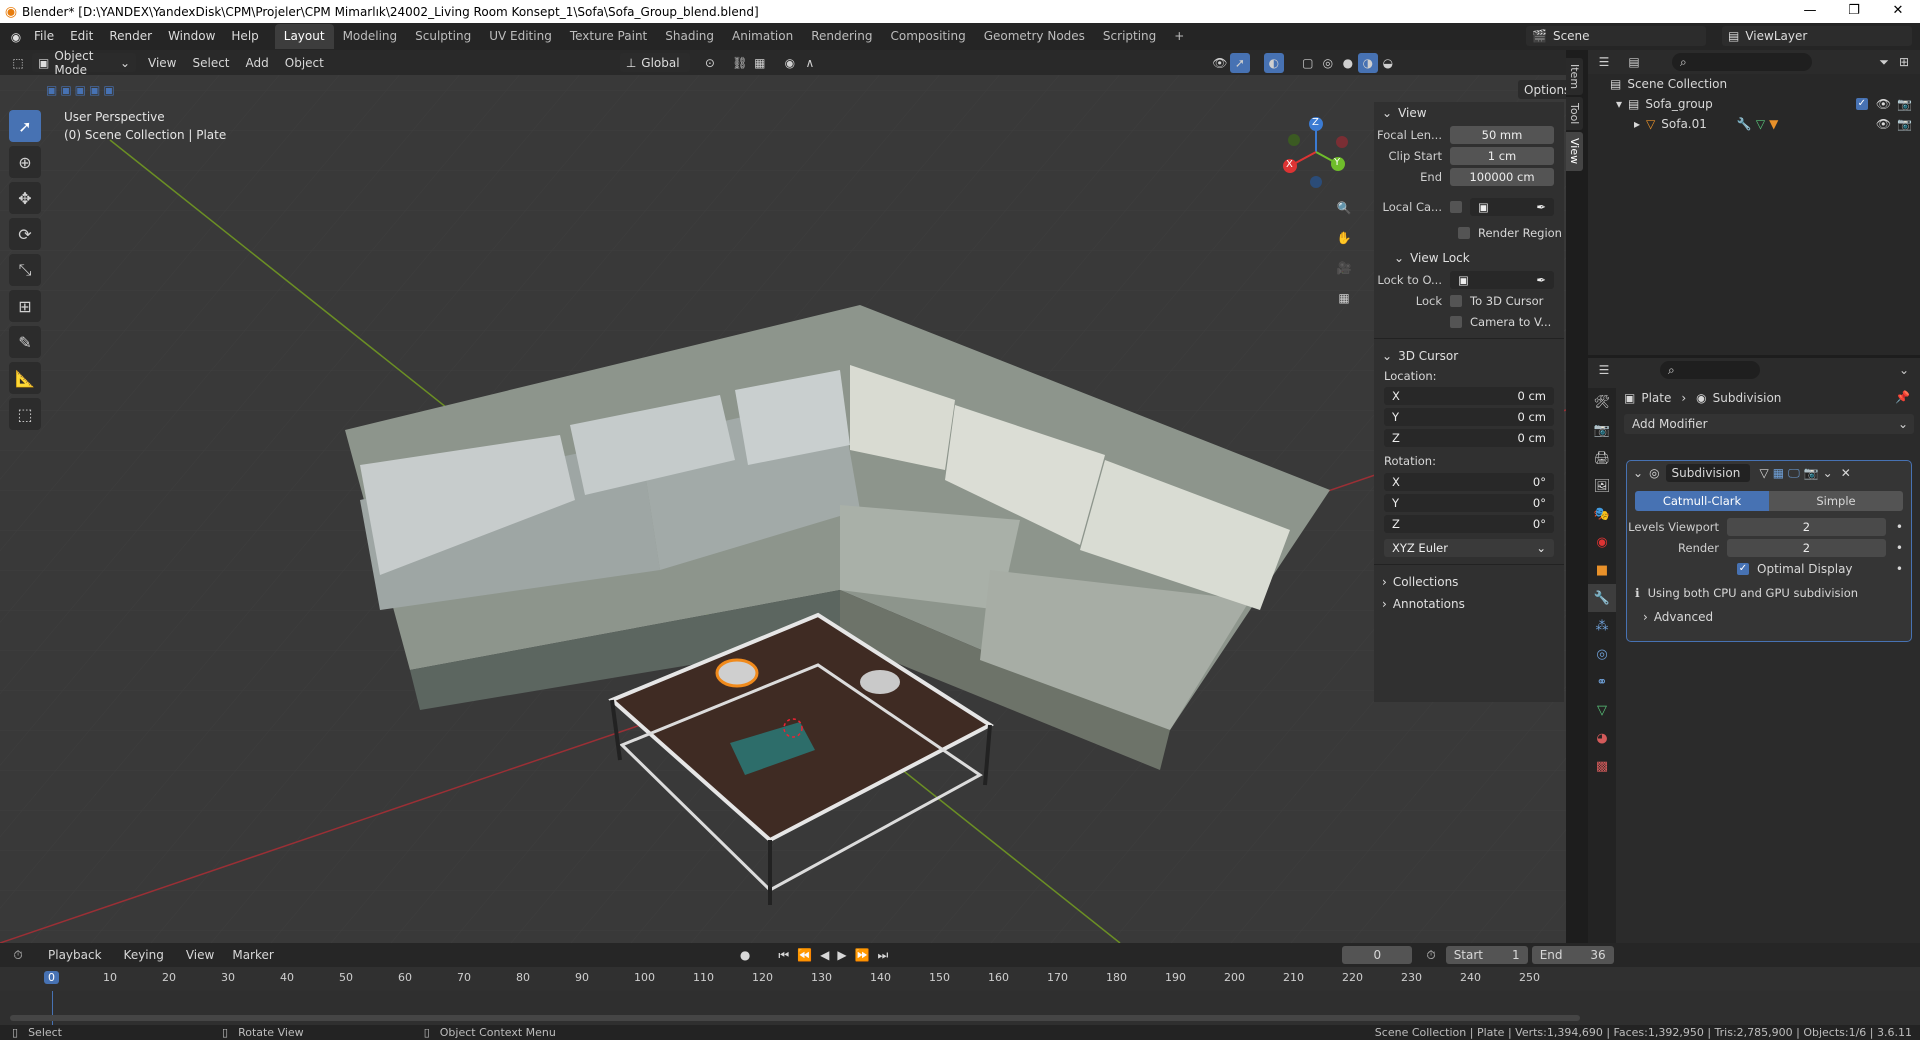 This screenshot has height=1040, width=1920. I want to click on camera-to-view-checkbox, so click(1456, 322).